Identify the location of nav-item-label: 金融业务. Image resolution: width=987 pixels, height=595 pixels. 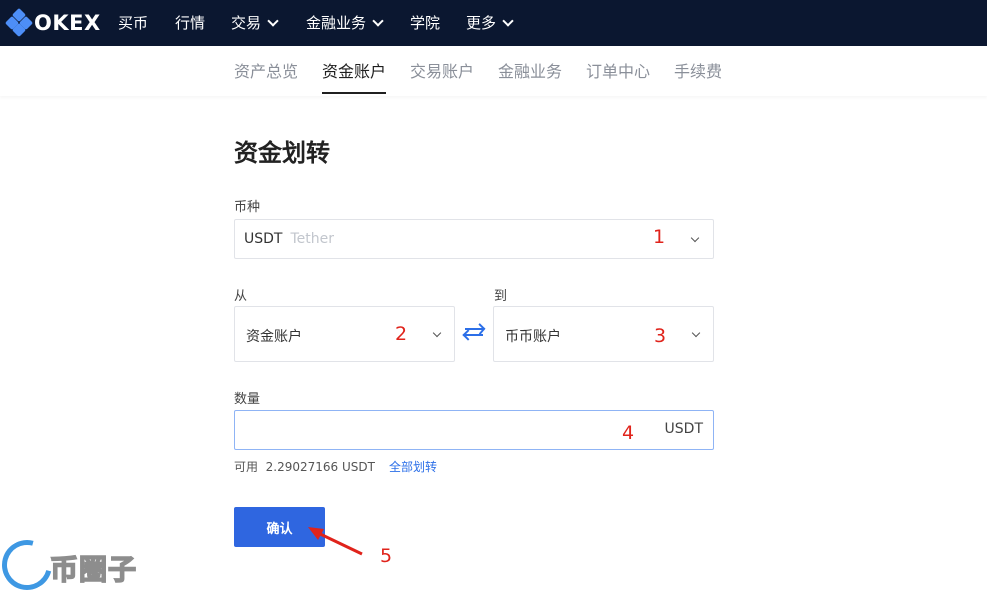
(336, 23).